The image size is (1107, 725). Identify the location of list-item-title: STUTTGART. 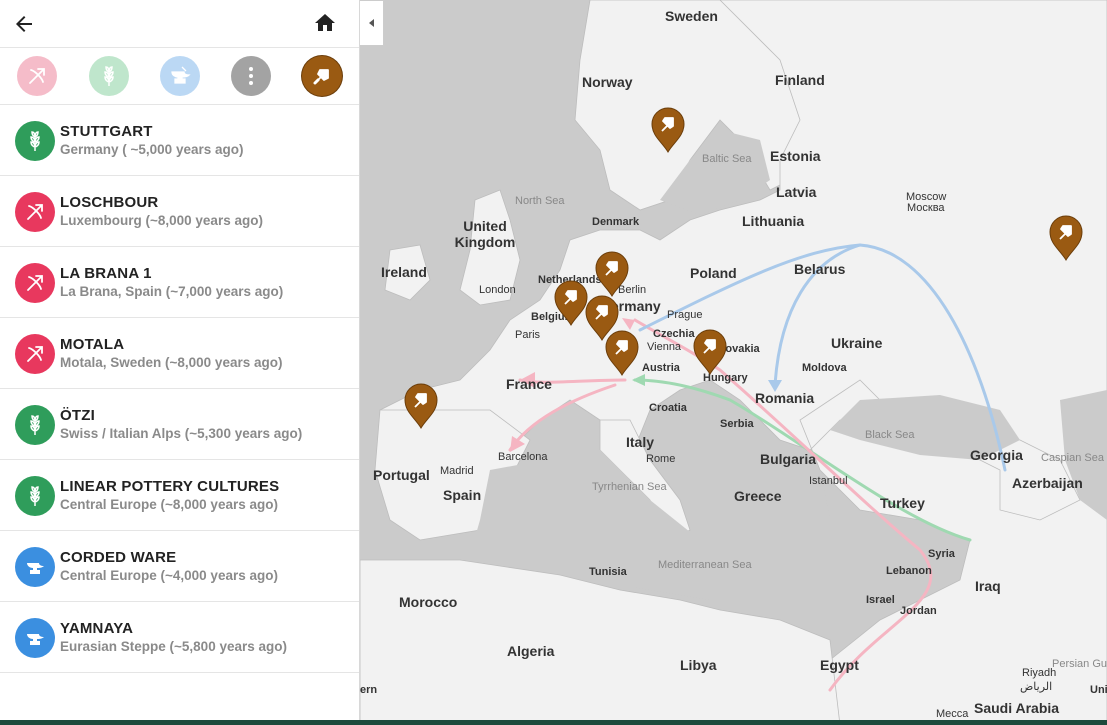
(106, 131).